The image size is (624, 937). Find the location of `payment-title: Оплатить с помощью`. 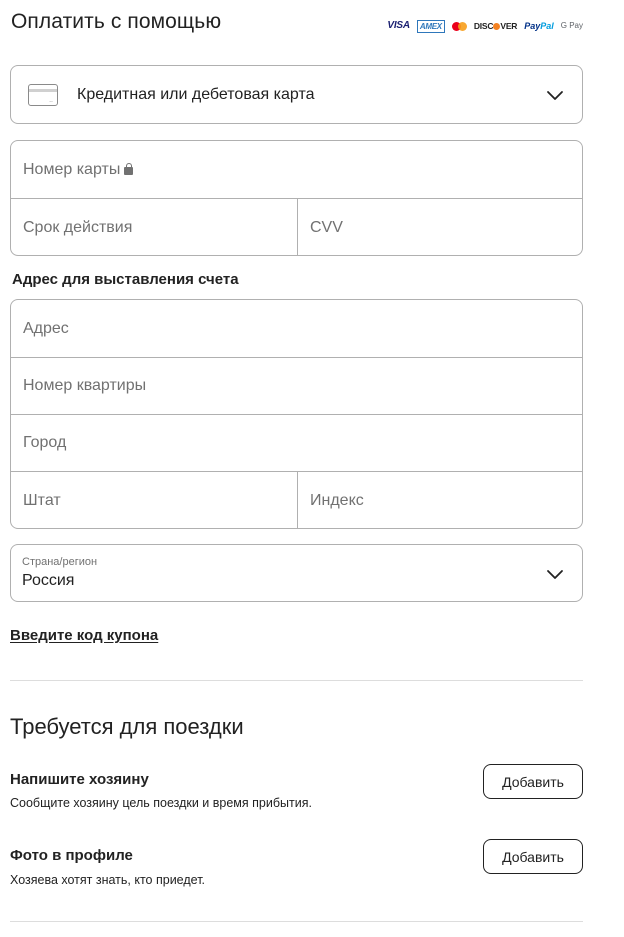

payment-title: Оплатить с помощью is located at coordinates (116, 21).